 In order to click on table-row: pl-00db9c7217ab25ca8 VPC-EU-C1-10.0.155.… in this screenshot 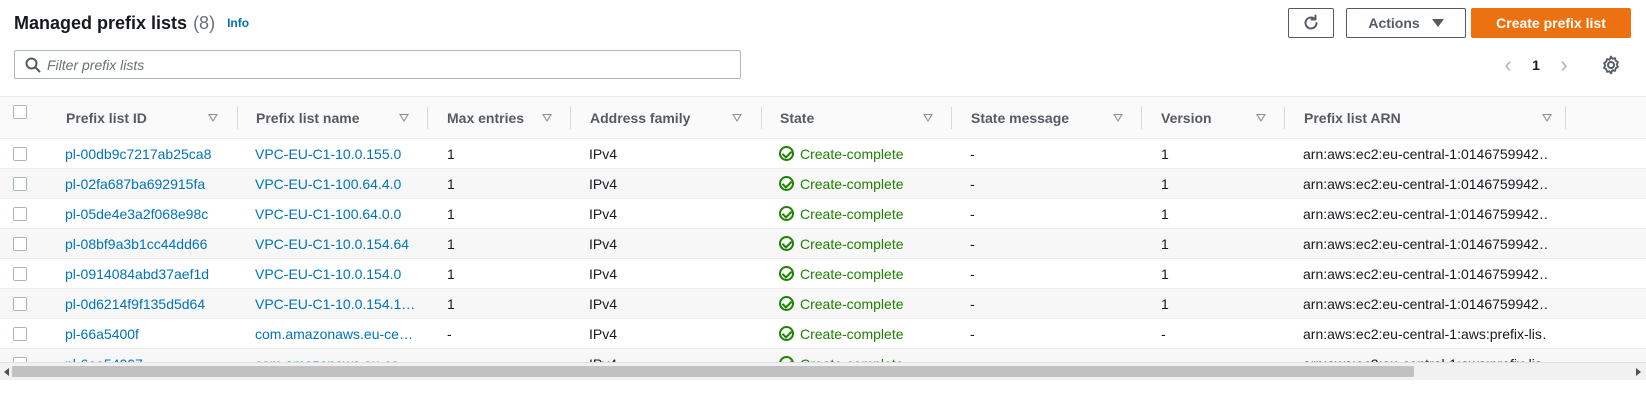, I will do `click(823, 154)`.